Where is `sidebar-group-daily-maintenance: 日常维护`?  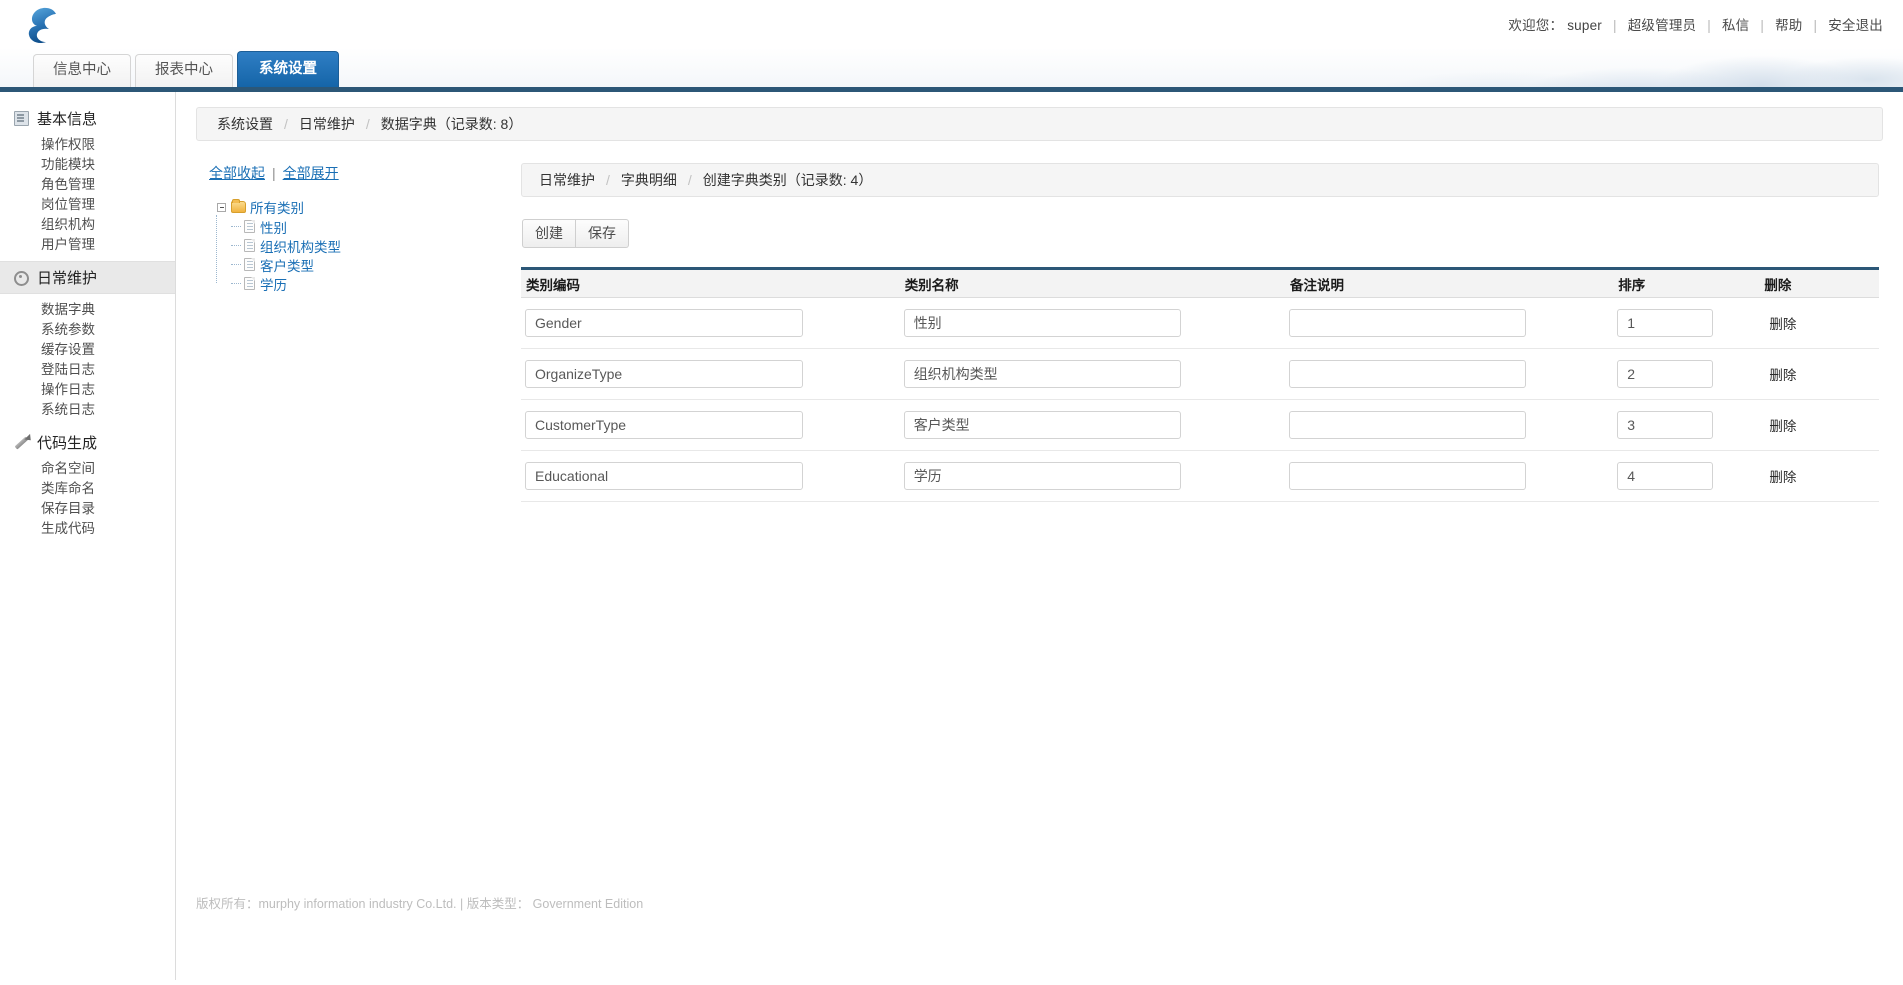
sidebar-group-daily-maintenance: 日常维护 is located at coordinates (87, 277).